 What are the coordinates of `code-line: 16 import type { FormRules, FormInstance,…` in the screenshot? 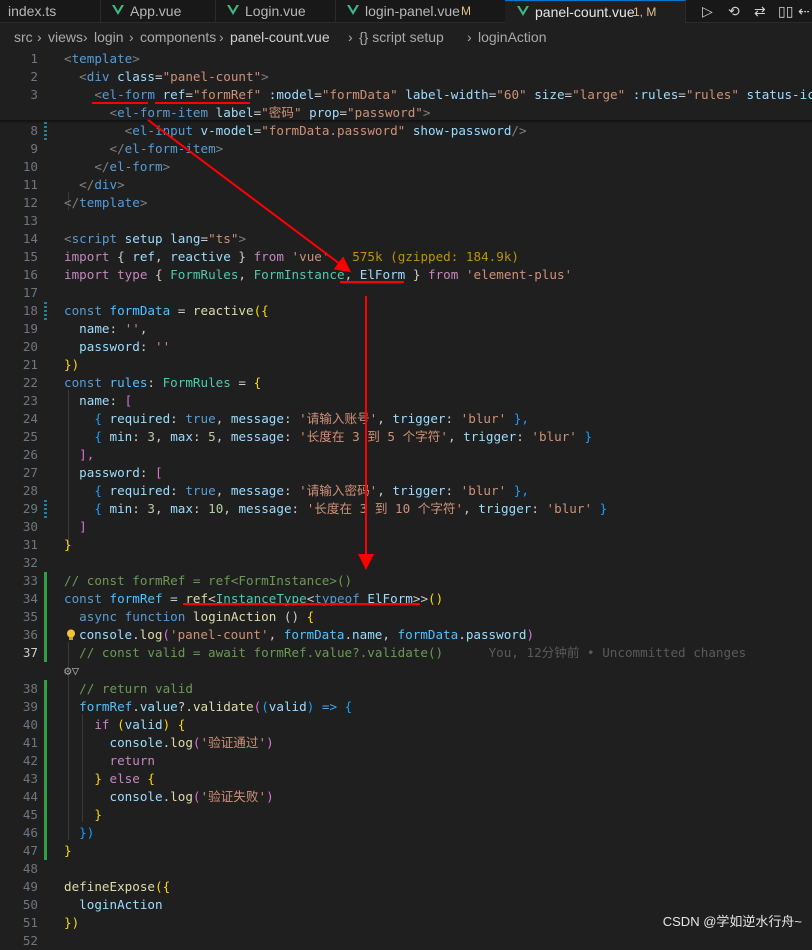 It's located at (406, 275).